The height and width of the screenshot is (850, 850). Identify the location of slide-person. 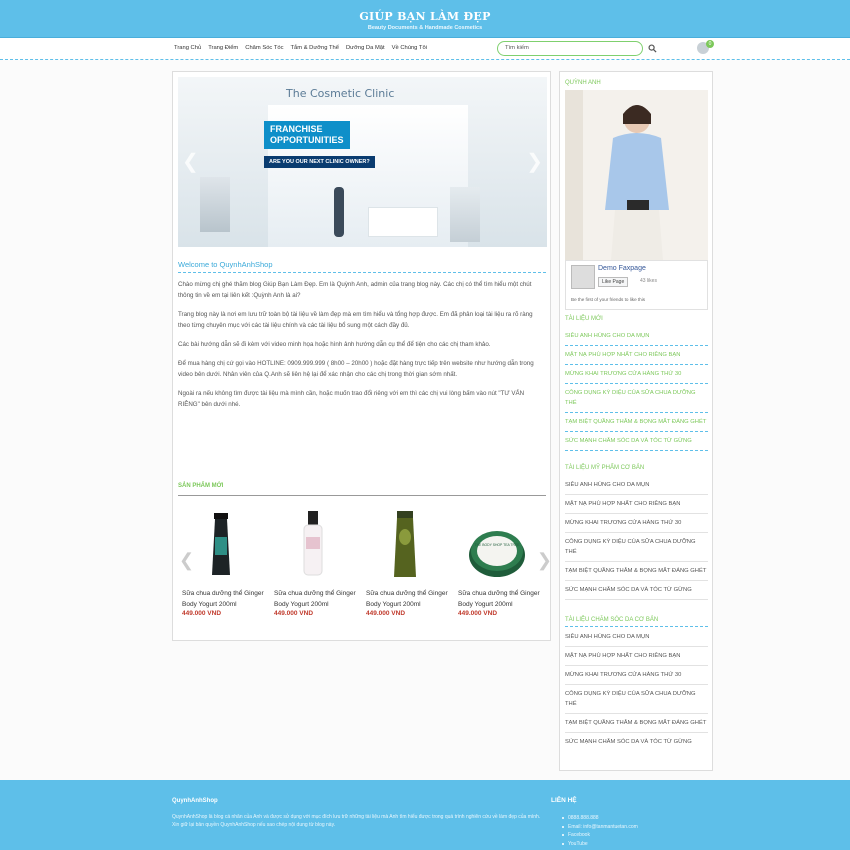
(339, 212).